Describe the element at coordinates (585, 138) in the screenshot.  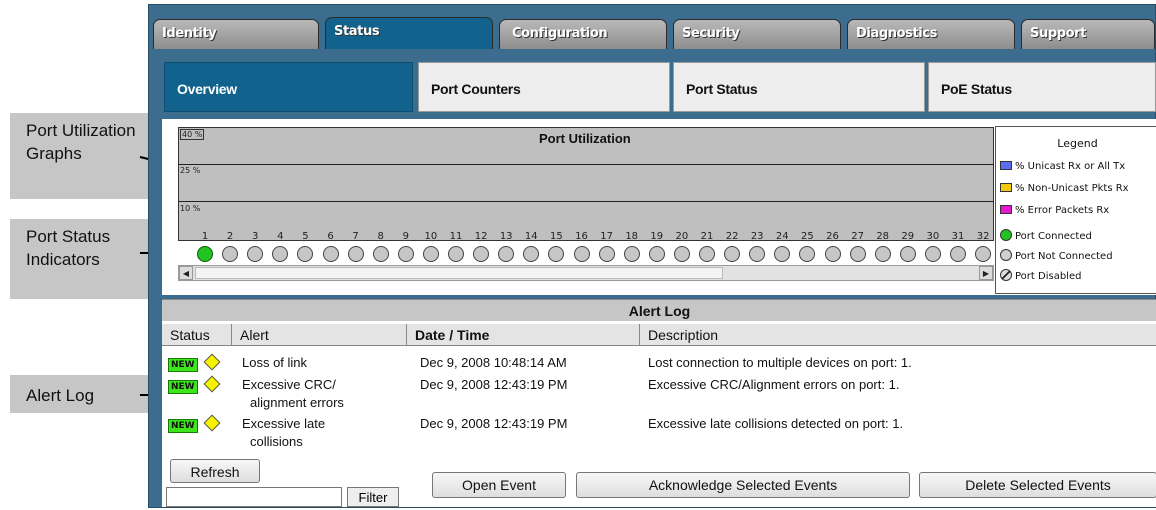
I see `graph-title: Port Utilization` at that location.